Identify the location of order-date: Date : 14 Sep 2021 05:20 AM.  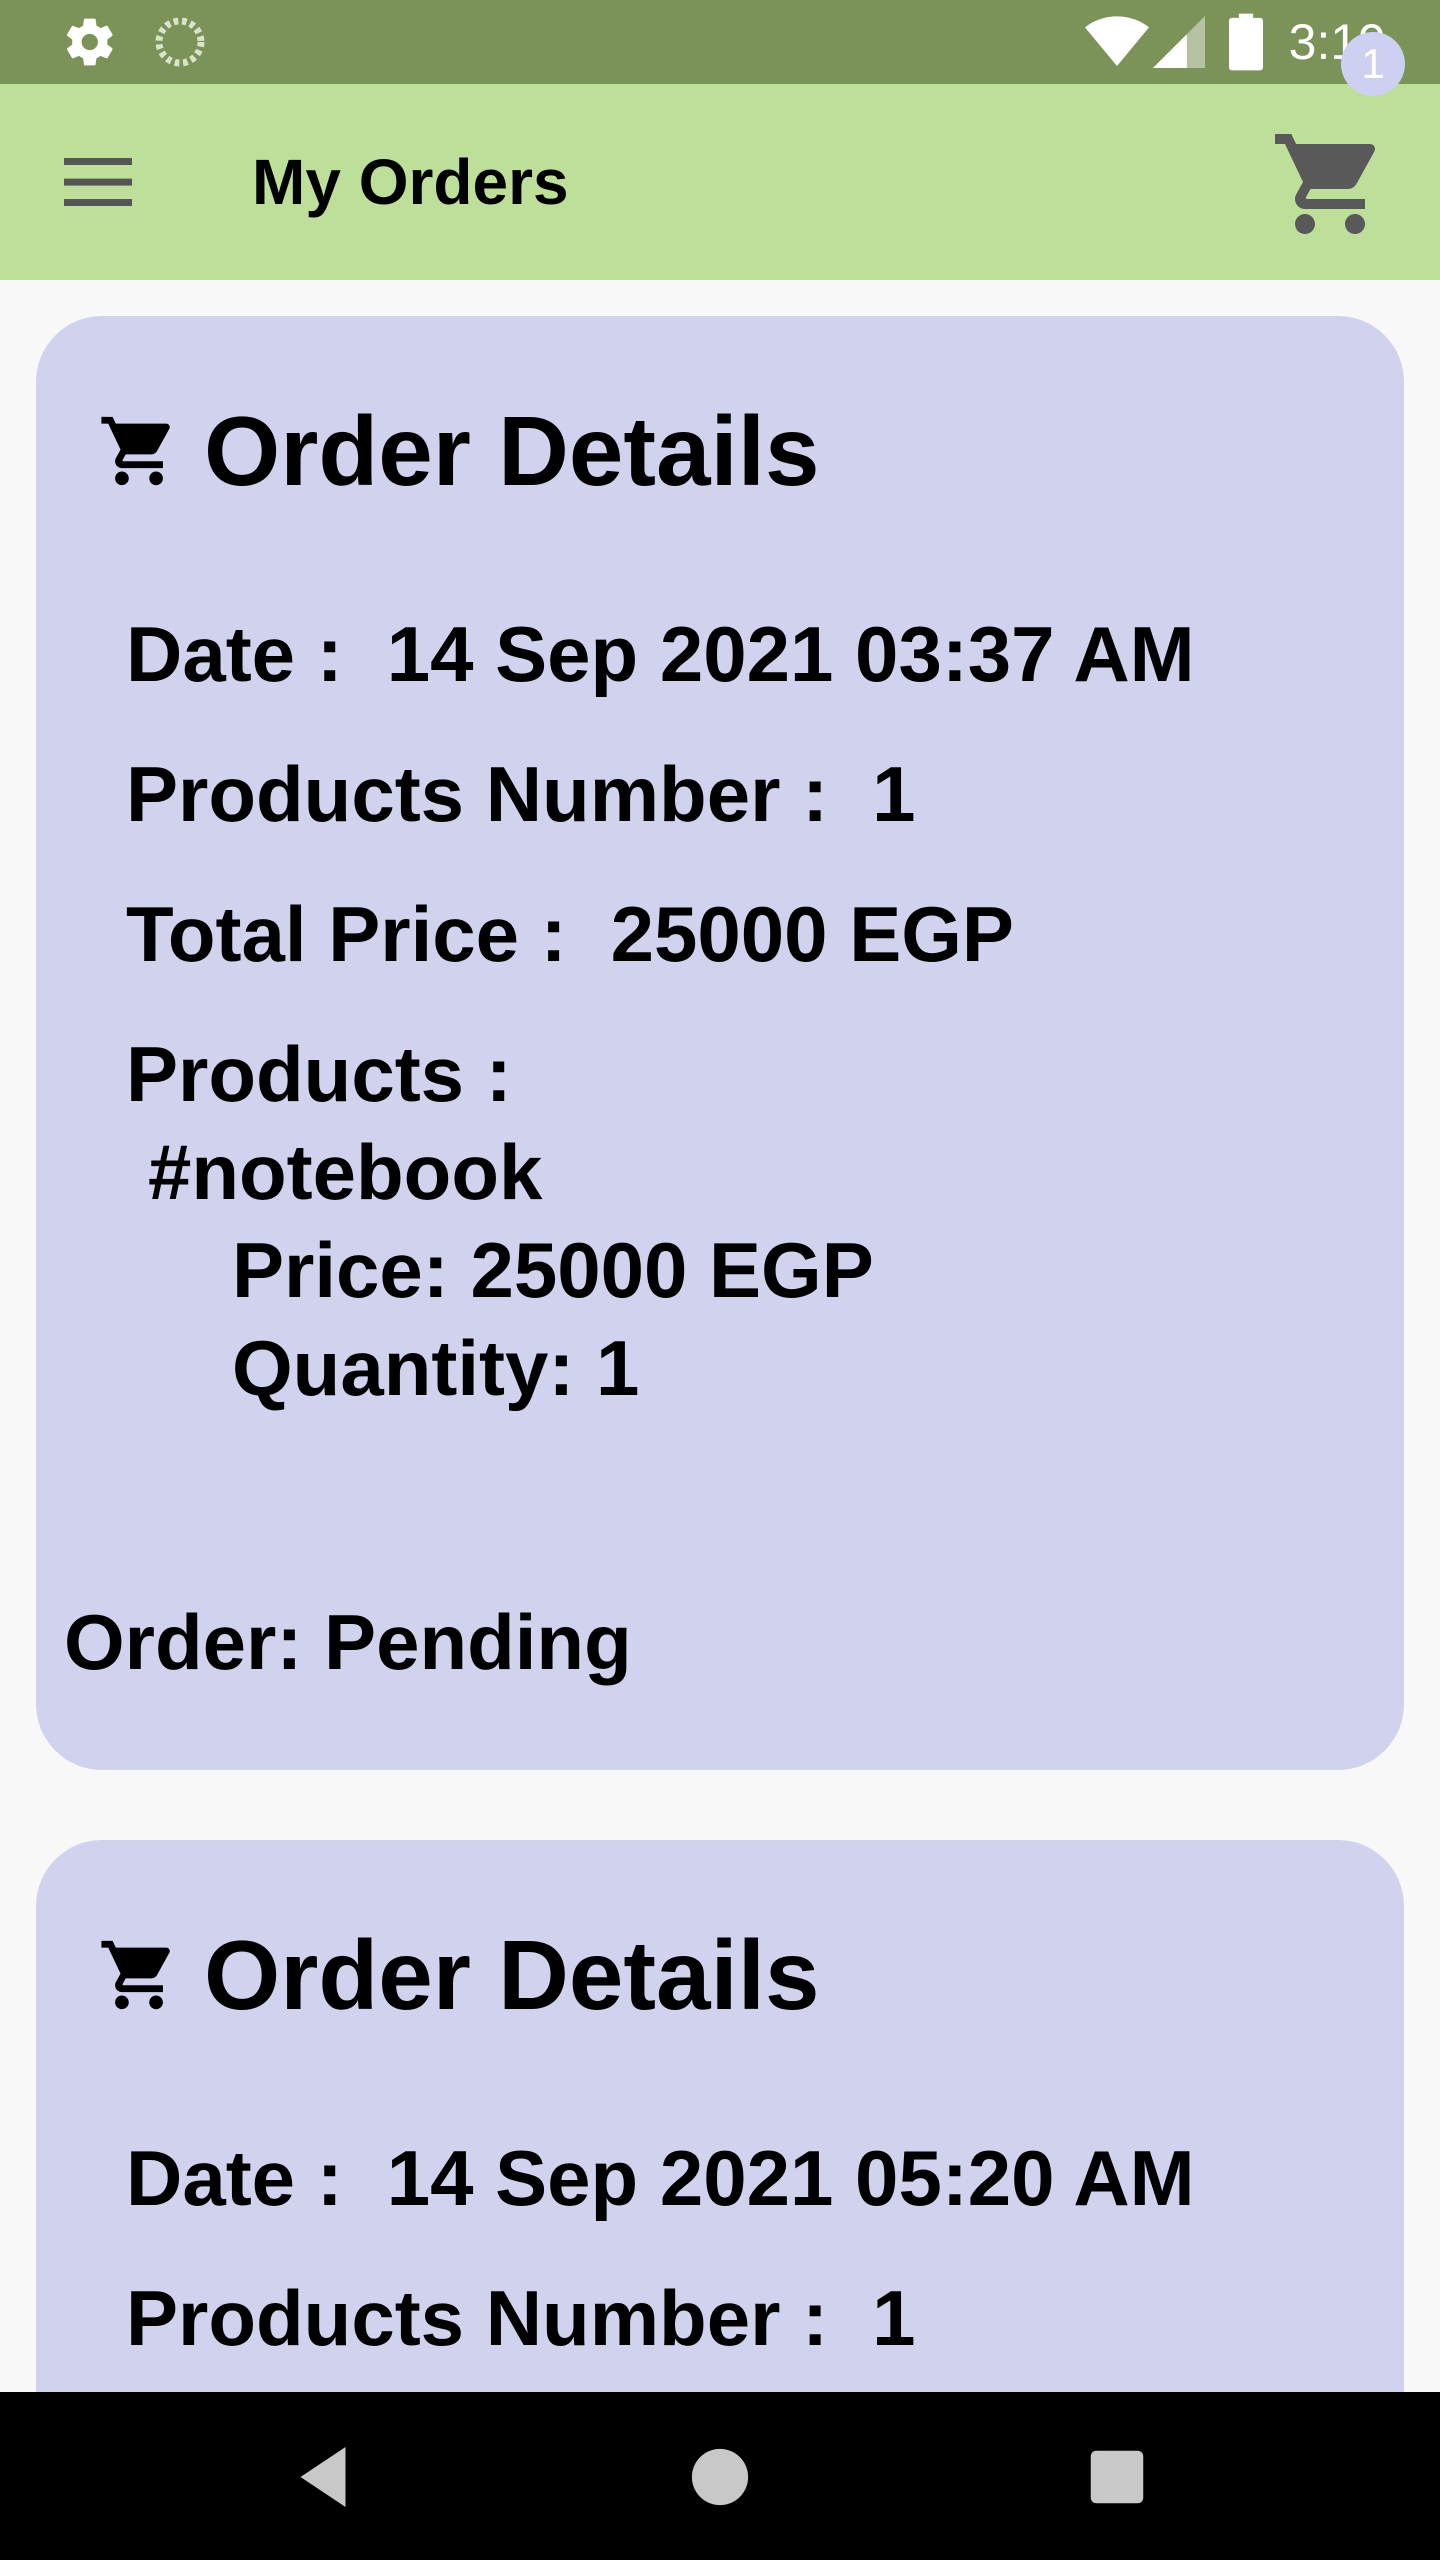
(660, 2178).